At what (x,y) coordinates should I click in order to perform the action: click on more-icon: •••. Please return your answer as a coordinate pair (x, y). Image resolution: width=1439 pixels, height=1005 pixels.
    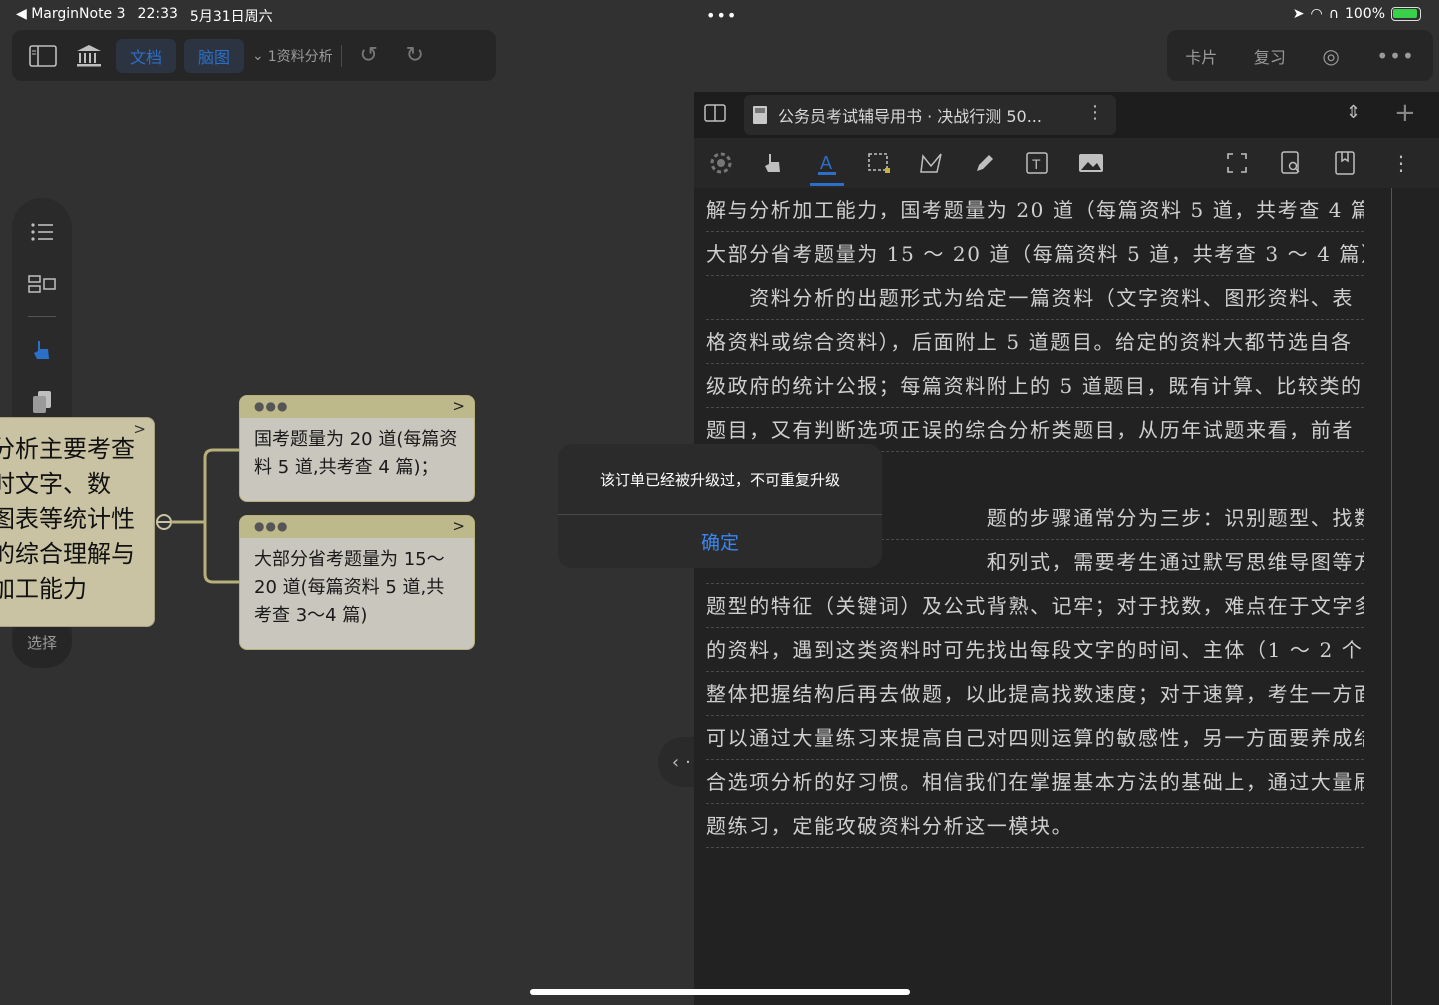
    Looking at the image, I should click on (1395, 56).